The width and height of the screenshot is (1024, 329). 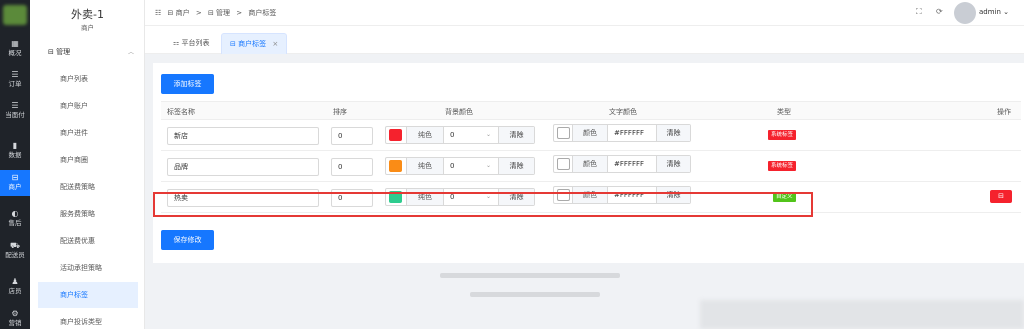 I want to click on menu-item-service-fee-policy: 服务费策略, so click(x=88, y=214).